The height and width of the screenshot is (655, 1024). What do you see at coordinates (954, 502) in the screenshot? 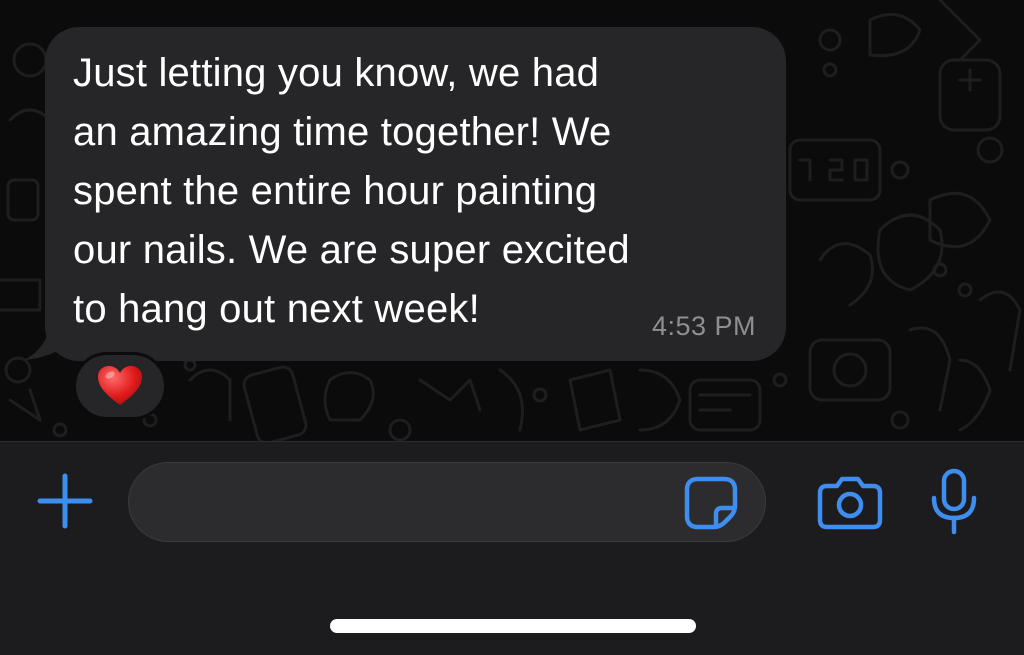
I see `microphone-icon` at bounding box center [954, 502].